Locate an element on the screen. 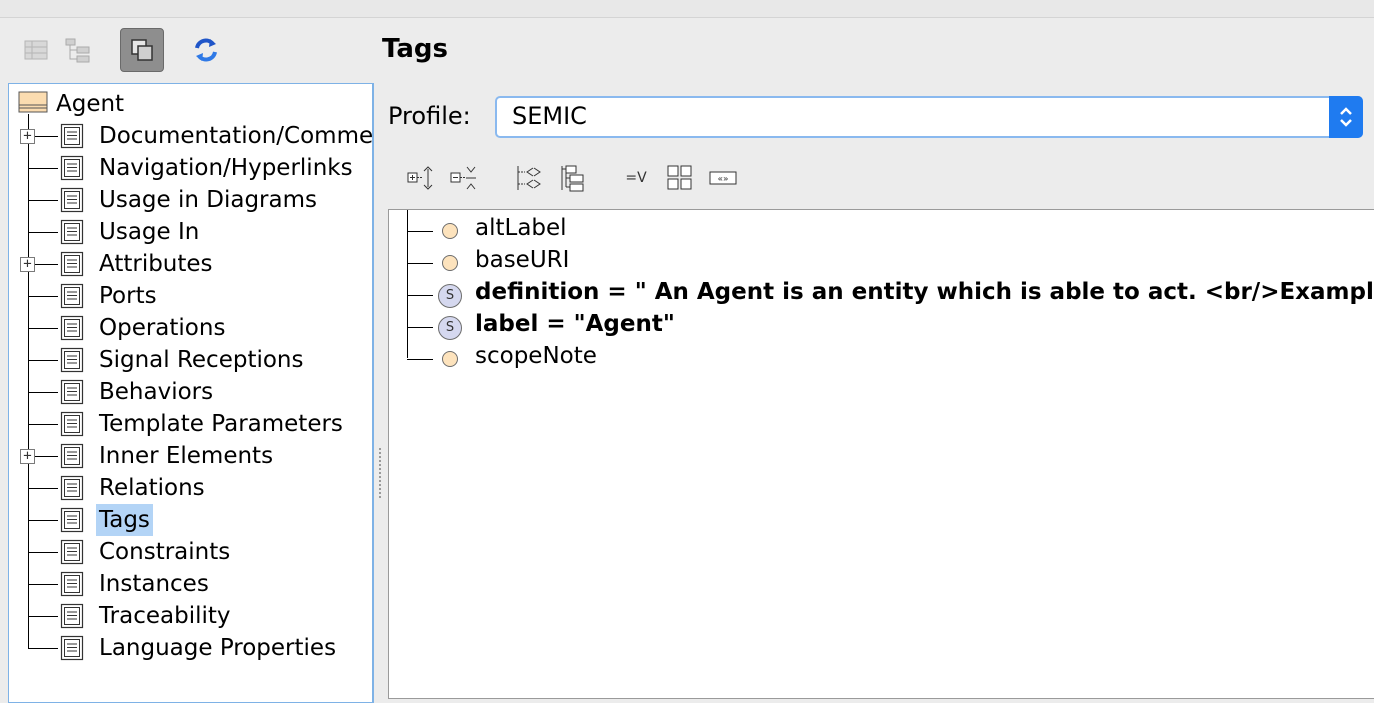 The width and height of the screenshot is (1374, 703). tree-view-icon is located at coordinates (78, 50).